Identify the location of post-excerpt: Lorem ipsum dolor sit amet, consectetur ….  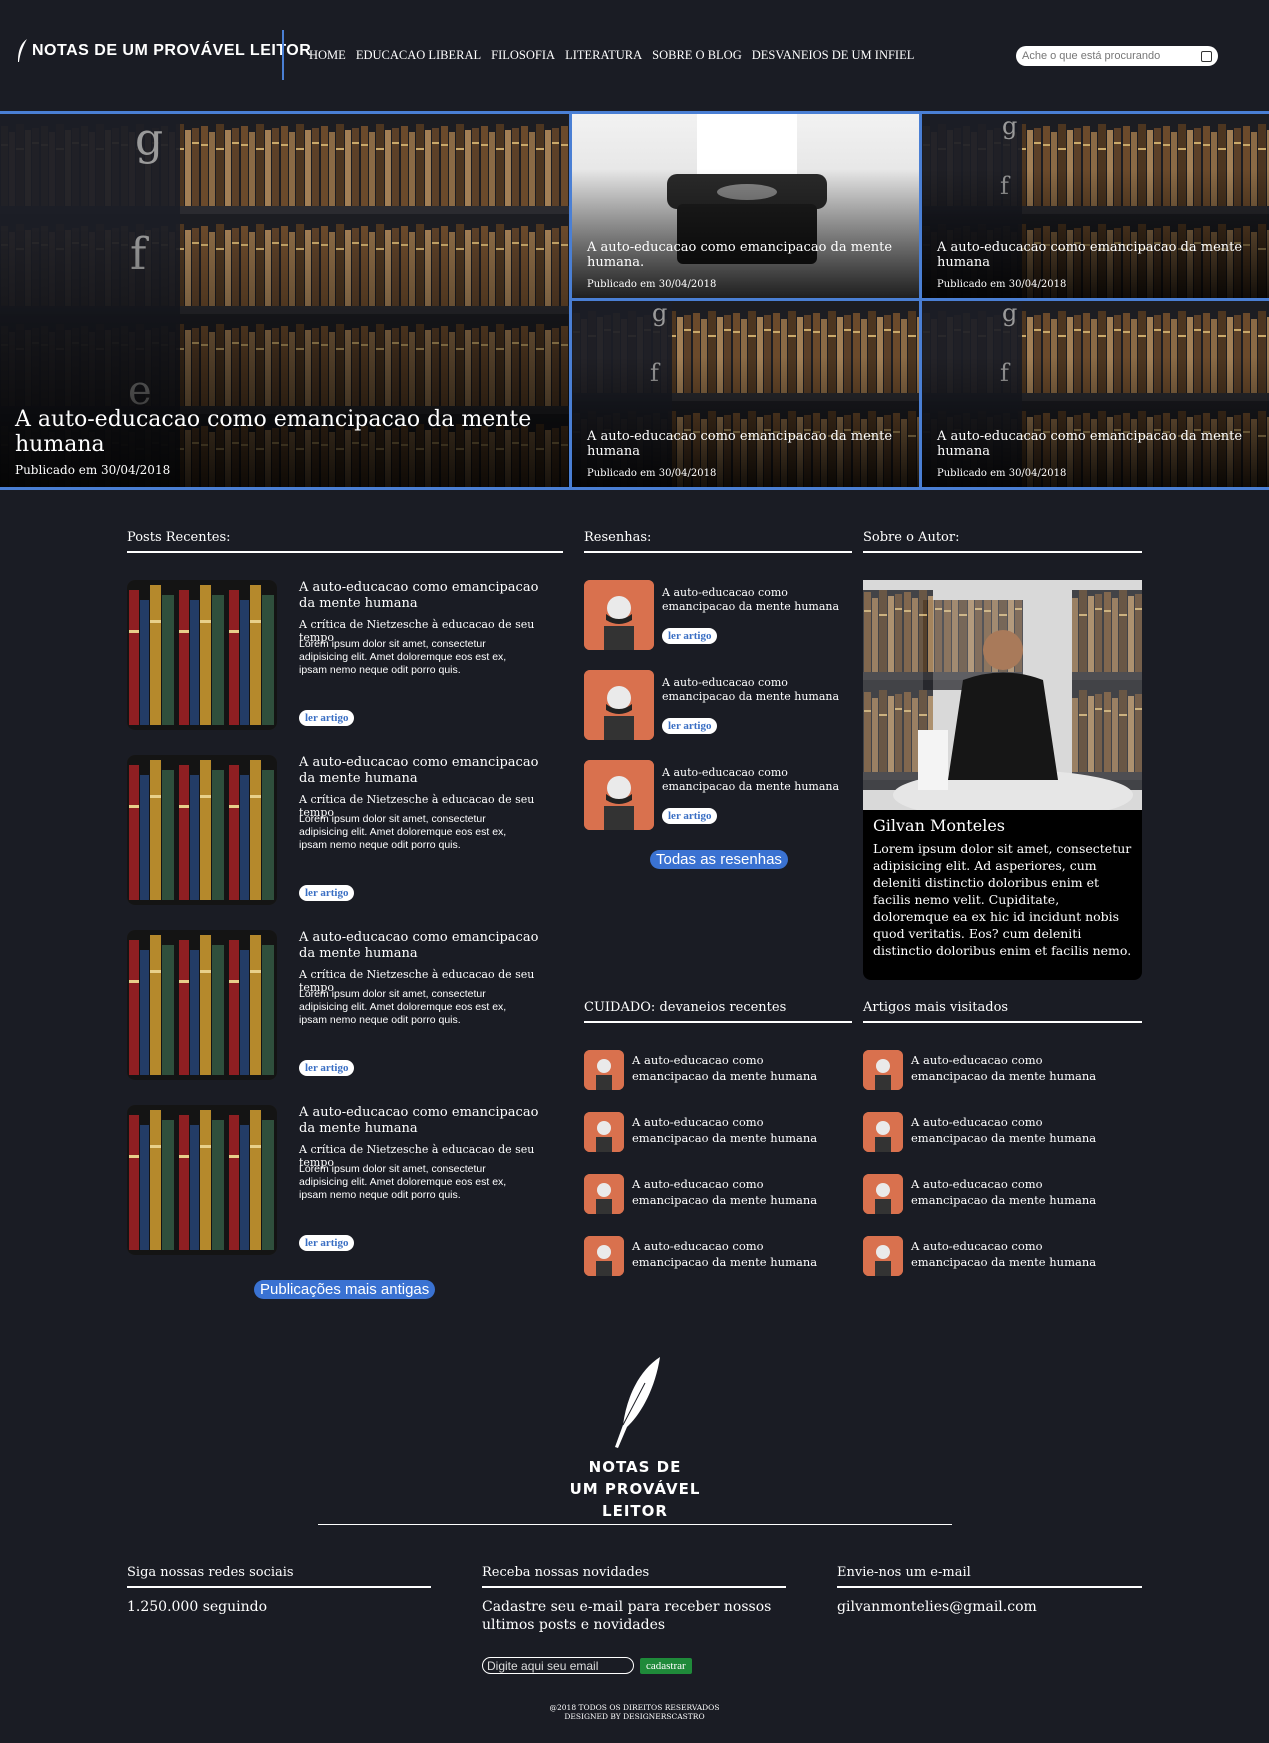
(403, 1182).